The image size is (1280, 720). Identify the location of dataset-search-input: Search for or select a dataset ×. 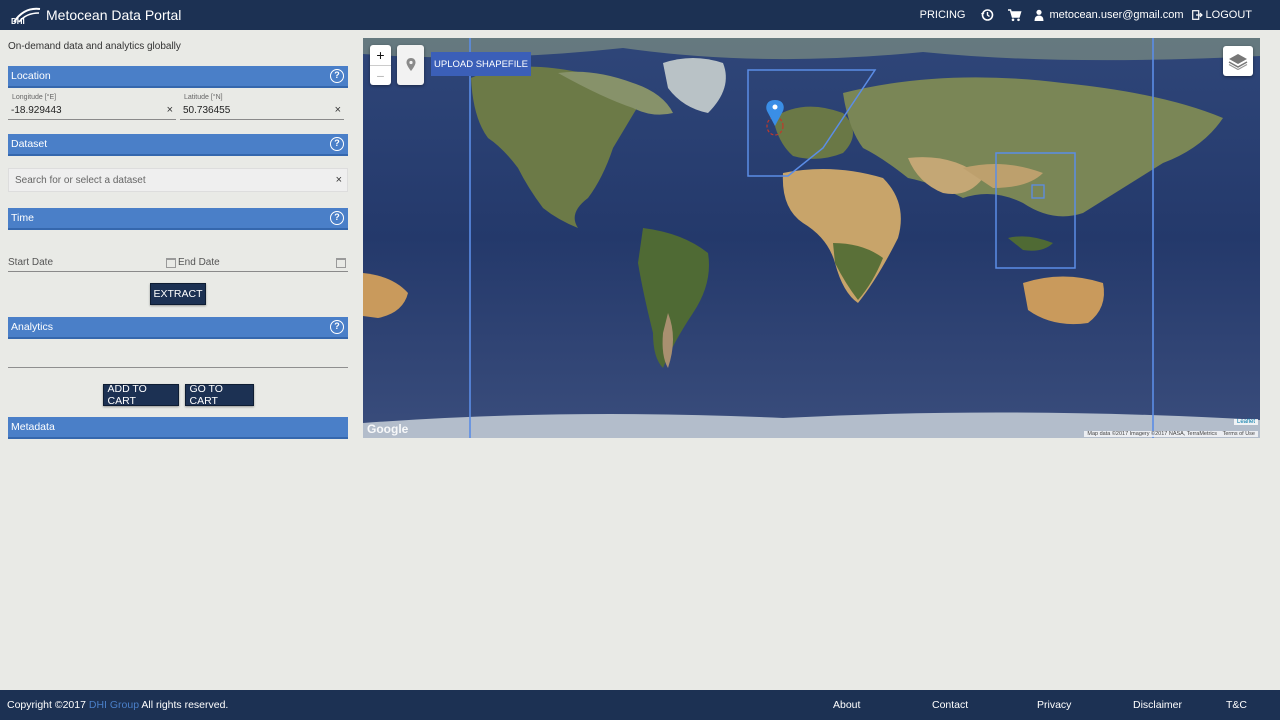
(178, 180).